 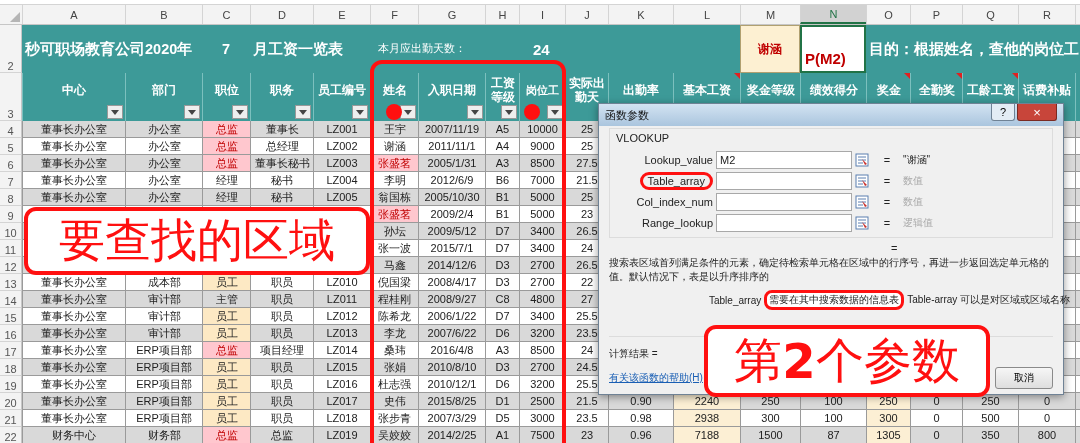 I want to click on formula-result-sign: =, so click(x=894, y=248).